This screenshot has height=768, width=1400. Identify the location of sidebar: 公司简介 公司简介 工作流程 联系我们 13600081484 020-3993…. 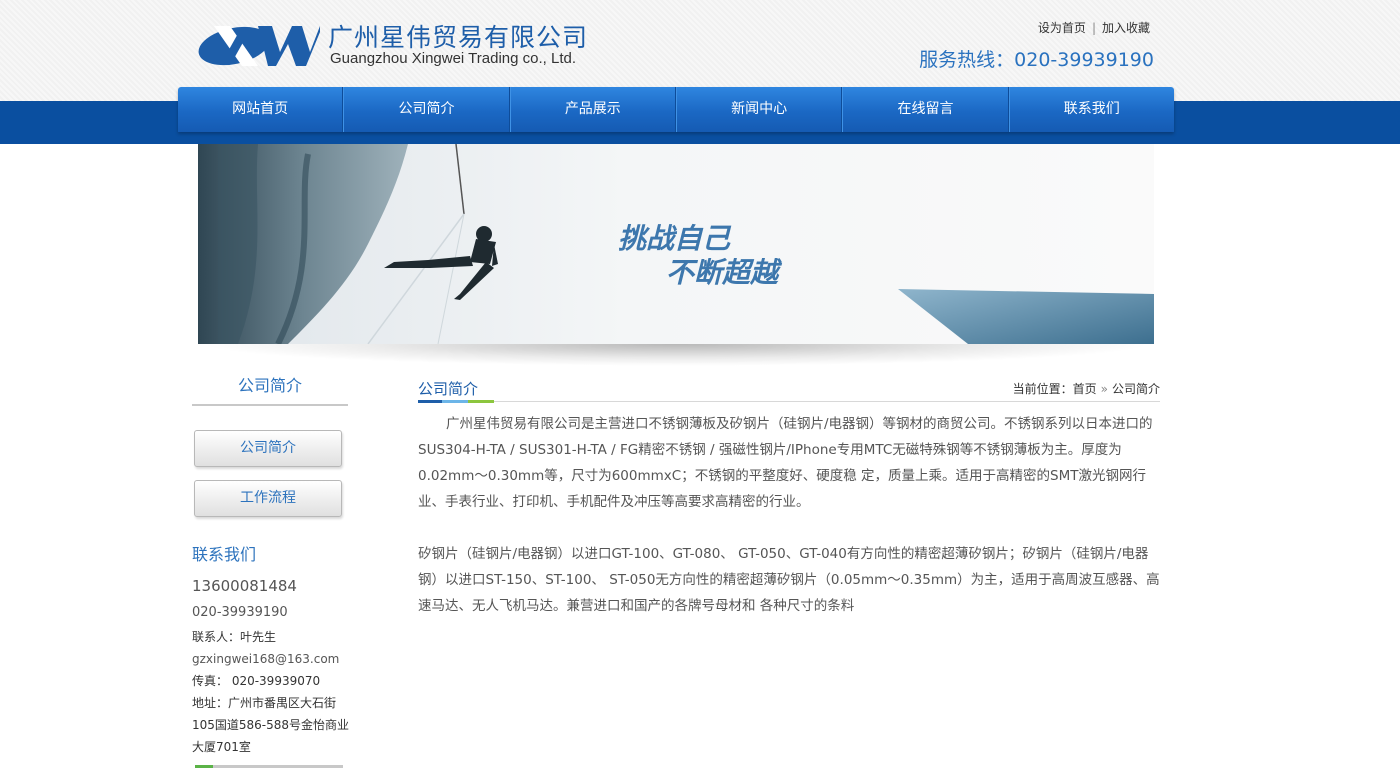
(271, 565).